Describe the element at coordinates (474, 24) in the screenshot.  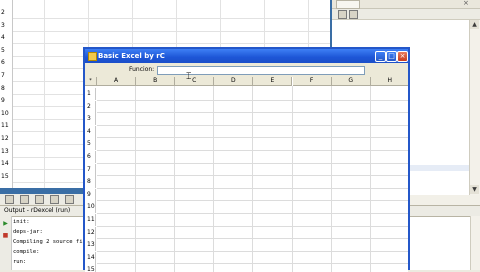
I see `scroll-up-icon: ▲` at that location.